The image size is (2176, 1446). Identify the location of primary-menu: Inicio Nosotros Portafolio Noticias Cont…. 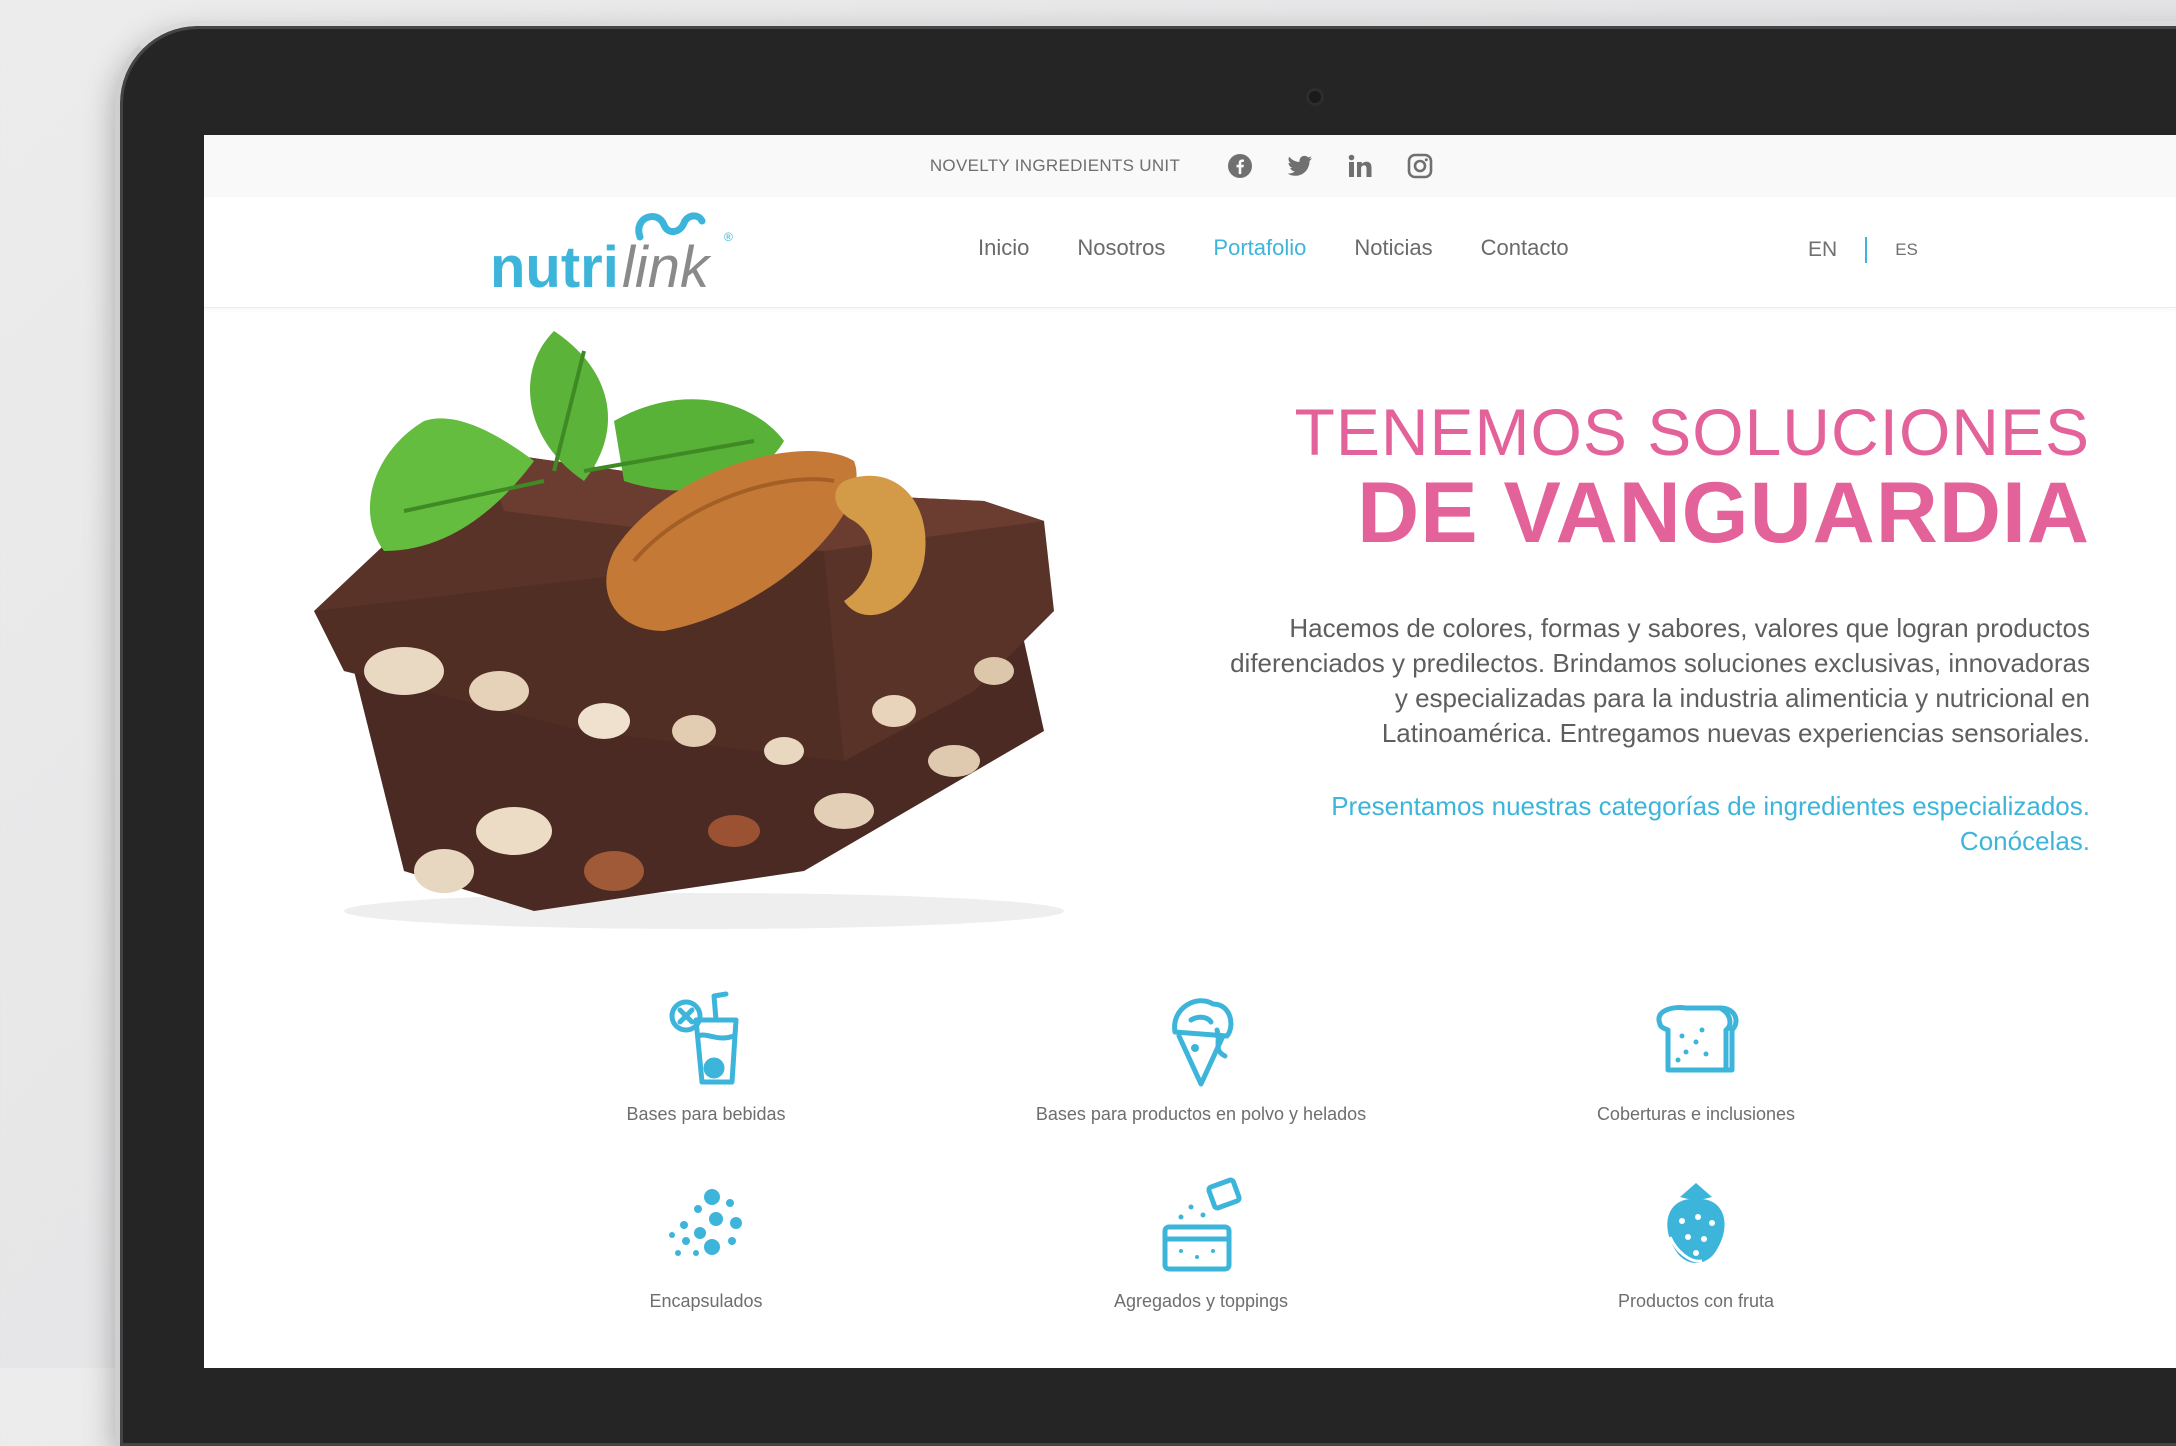
(1297, 248).